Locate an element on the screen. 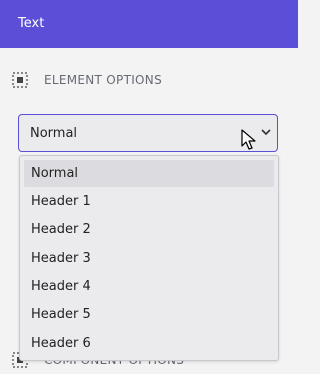 The height and width of the screenshot is (374, 320). element-options-section: ELEMENT OPTIONS is located at coordinates (149, 81).